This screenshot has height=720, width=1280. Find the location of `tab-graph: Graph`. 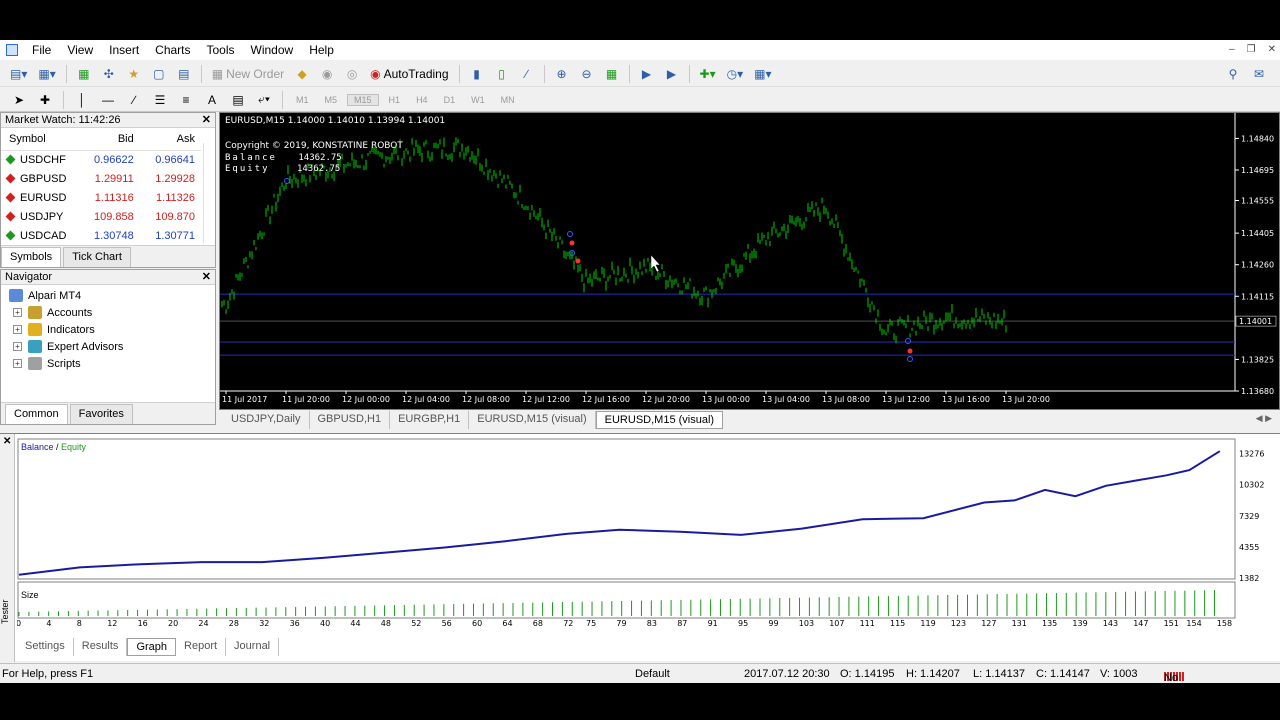

tab-graph: Graph is located at coordinates (152, 647).